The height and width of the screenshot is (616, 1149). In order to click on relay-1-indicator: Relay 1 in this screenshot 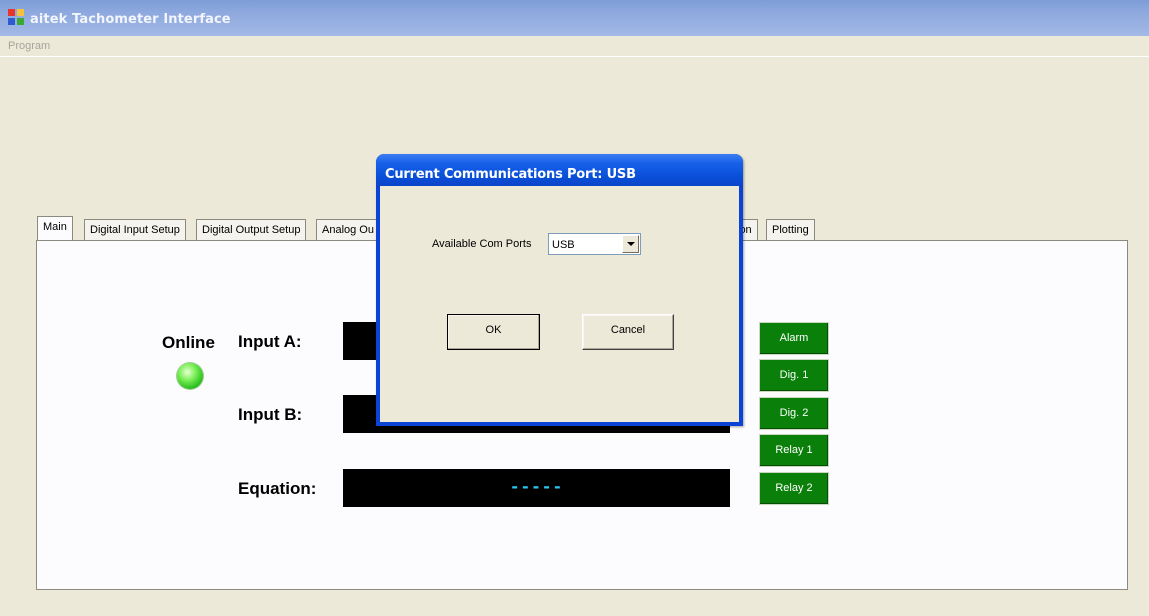, I will do `click(794, 450)`.